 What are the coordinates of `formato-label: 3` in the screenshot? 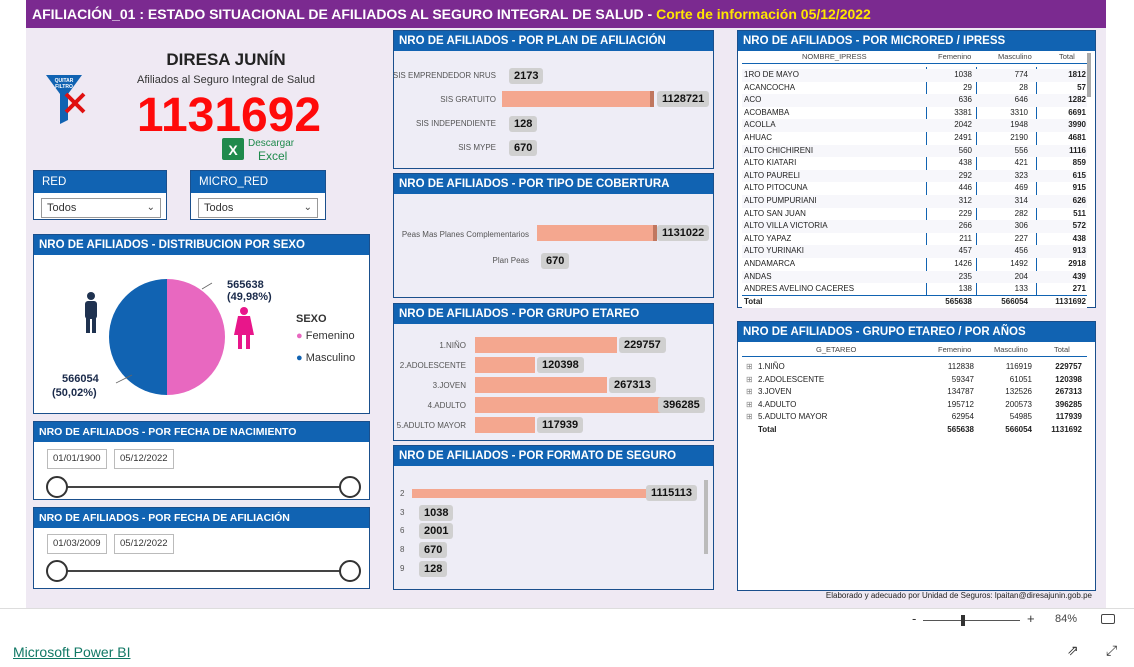 It's located at (402, 512).